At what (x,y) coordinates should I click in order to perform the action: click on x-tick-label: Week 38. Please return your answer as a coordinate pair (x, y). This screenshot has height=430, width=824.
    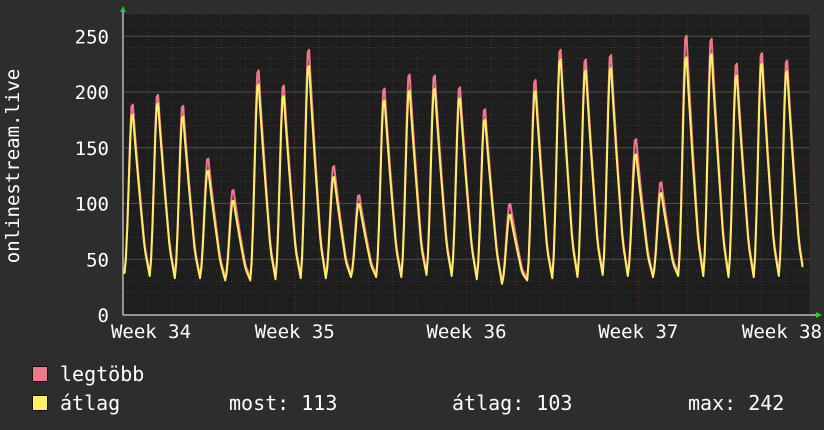
    Looking at the image, I should click on (782, 332).